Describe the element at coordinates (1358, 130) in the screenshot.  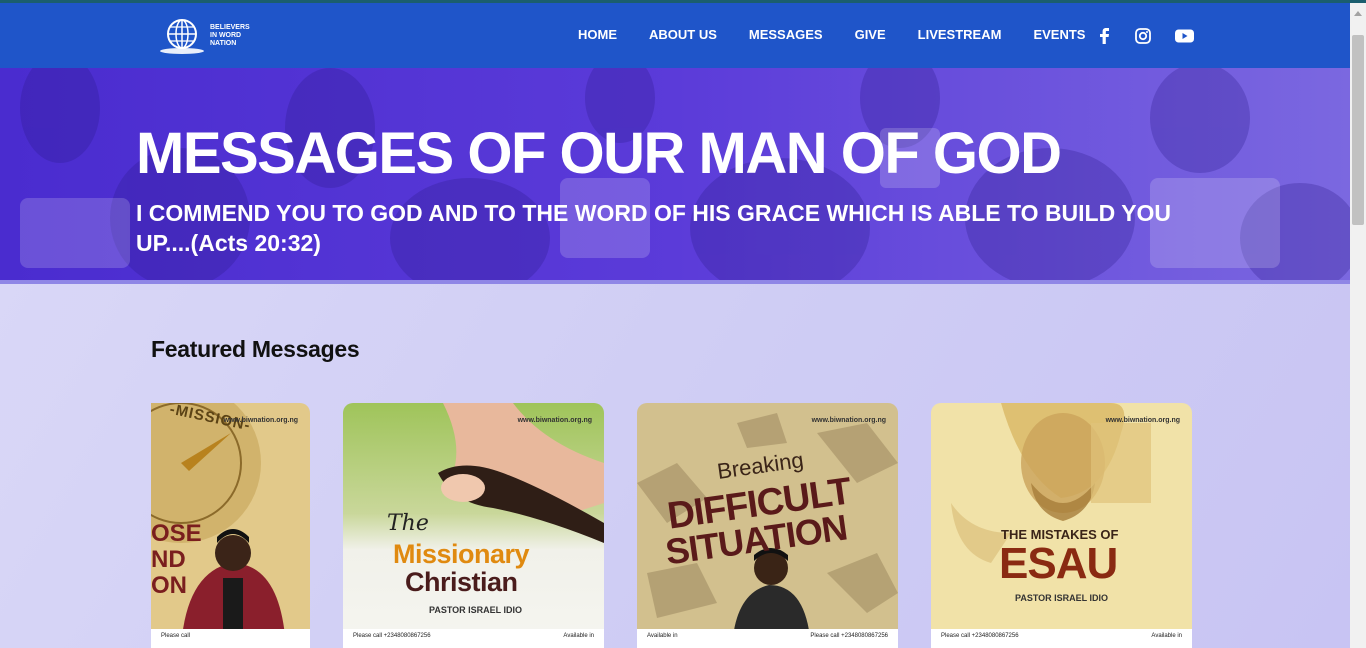
I see `scrollbar-thumb` at that location.